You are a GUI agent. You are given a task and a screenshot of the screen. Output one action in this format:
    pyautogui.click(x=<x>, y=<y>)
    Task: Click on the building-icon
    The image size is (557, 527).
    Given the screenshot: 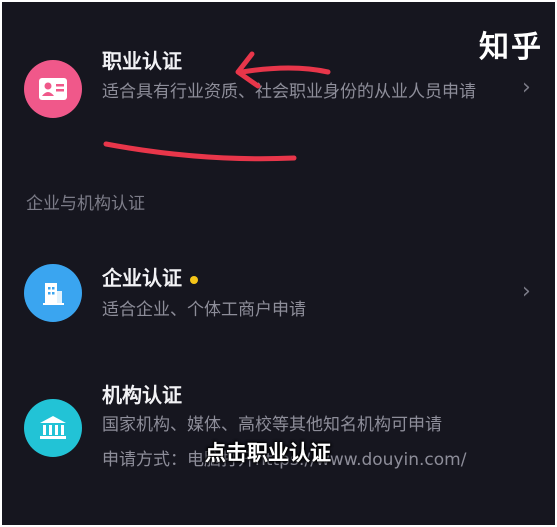 What is the action you would take?
    pyautogui.click(x=53, y=293)
    